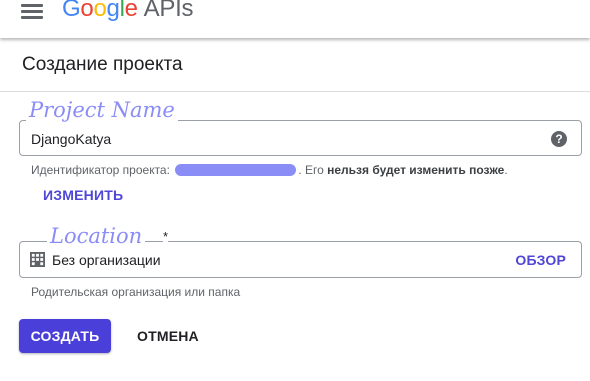 This screenshot has width=590, height=381. What do you see at coordinates (136, 292) in the screenshot?
I see `location-hint: Родительская организация или папка` at bounding box center [136, 292].